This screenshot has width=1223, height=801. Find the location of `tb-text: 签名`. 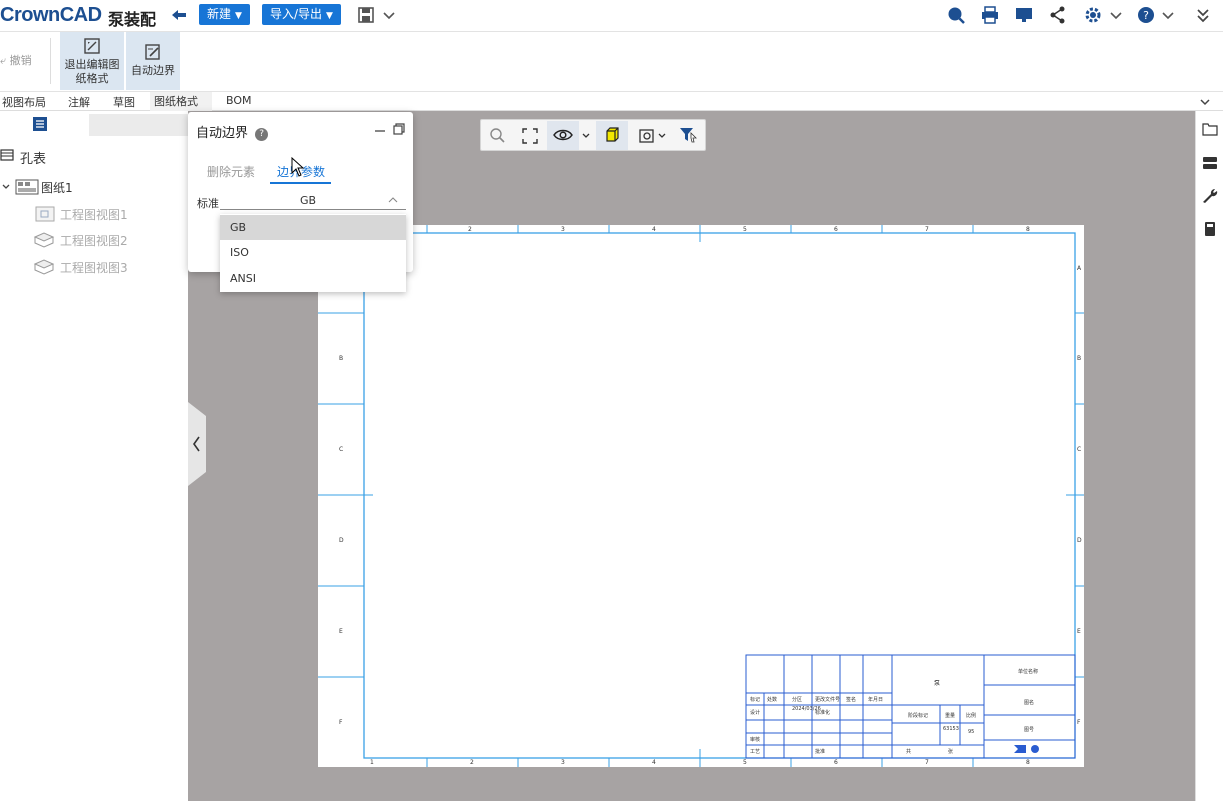

tb-text: 签名 is located at coordinates (851, 700).